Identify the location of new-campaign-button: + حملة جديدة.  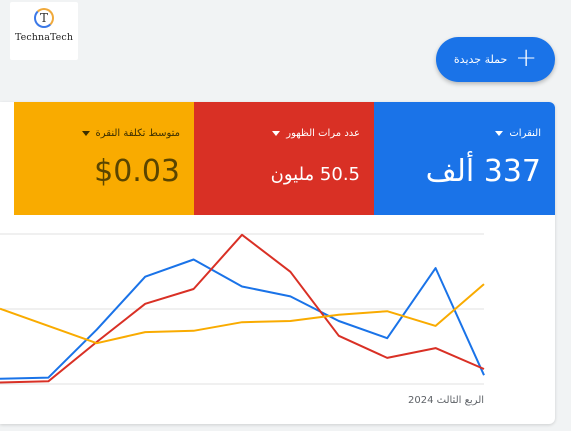
(495, 59).